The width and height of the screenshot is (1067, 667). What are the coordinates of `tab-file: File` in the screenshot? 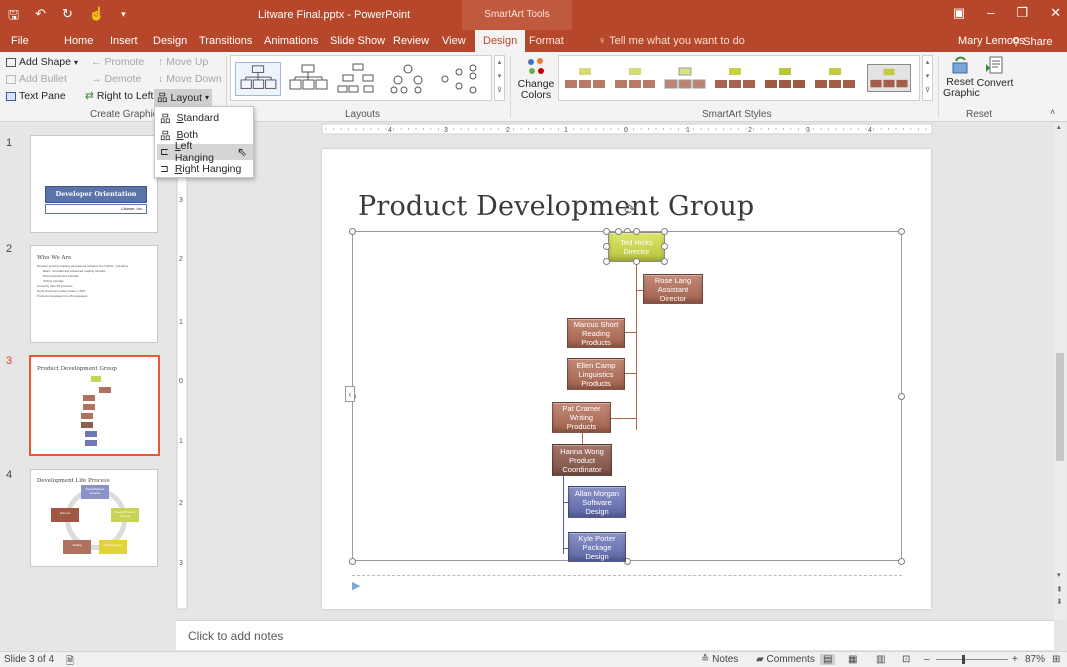 It's located at (20, 41).